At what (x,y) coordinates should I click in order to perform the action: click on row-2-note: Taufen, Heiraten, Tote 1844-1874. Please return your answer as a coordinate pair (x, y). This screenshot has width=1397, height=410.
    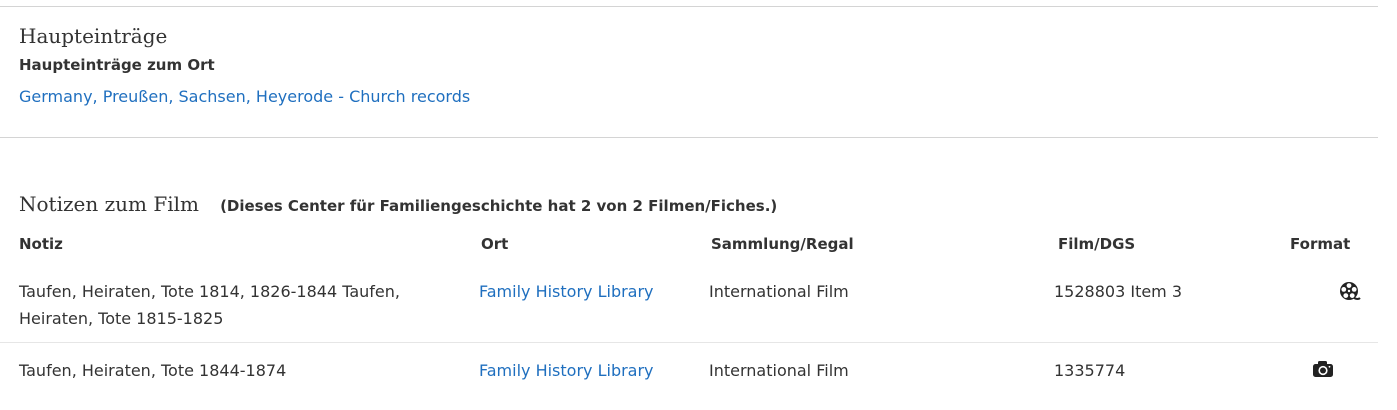
    Looking at the image, I should click on (153, 370).